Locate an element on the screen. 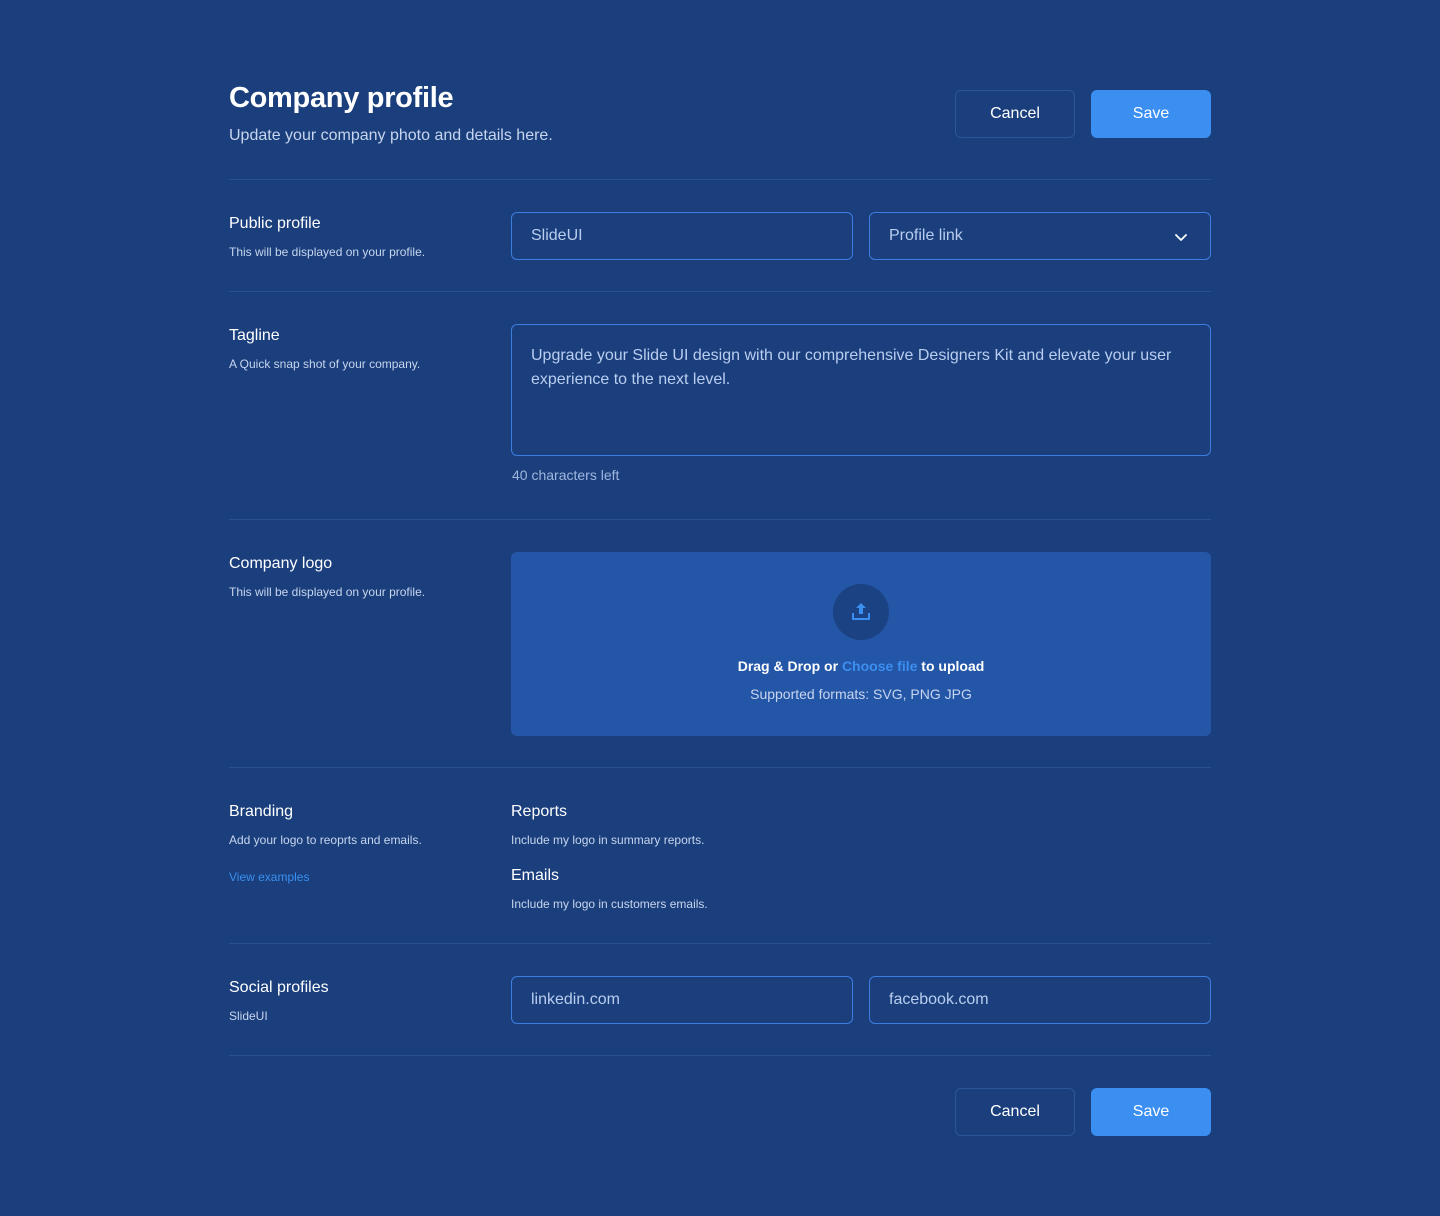 The height and width of the screenshot is (1216, 1440). linkedin-value: linkedin.com is located at coordinates (575, 999).